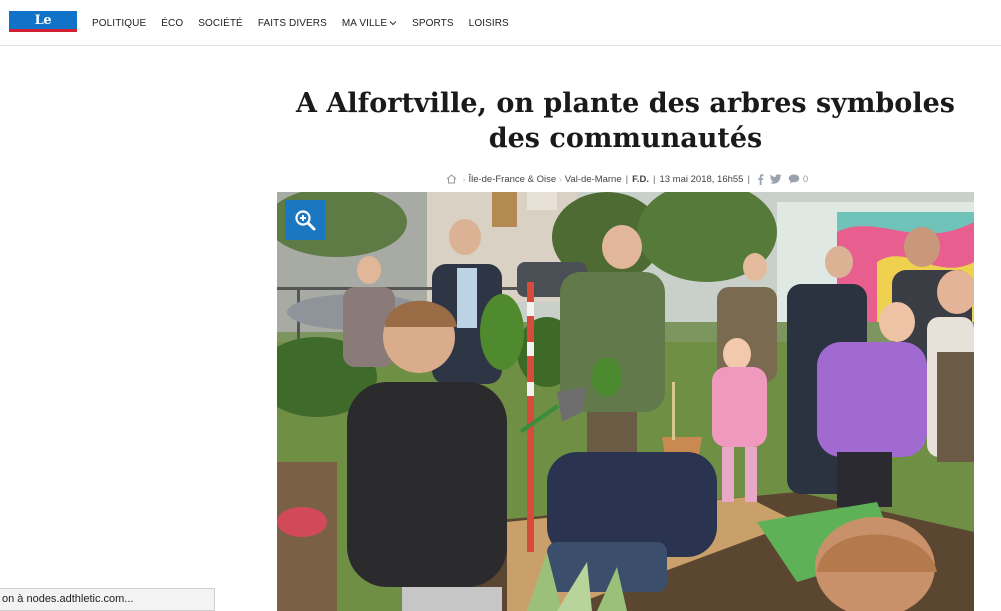 The image size is (1001, 611). Describe the element at coordinates (393, 23) in the screenshot. I see `chevron-down-icon` at that location.